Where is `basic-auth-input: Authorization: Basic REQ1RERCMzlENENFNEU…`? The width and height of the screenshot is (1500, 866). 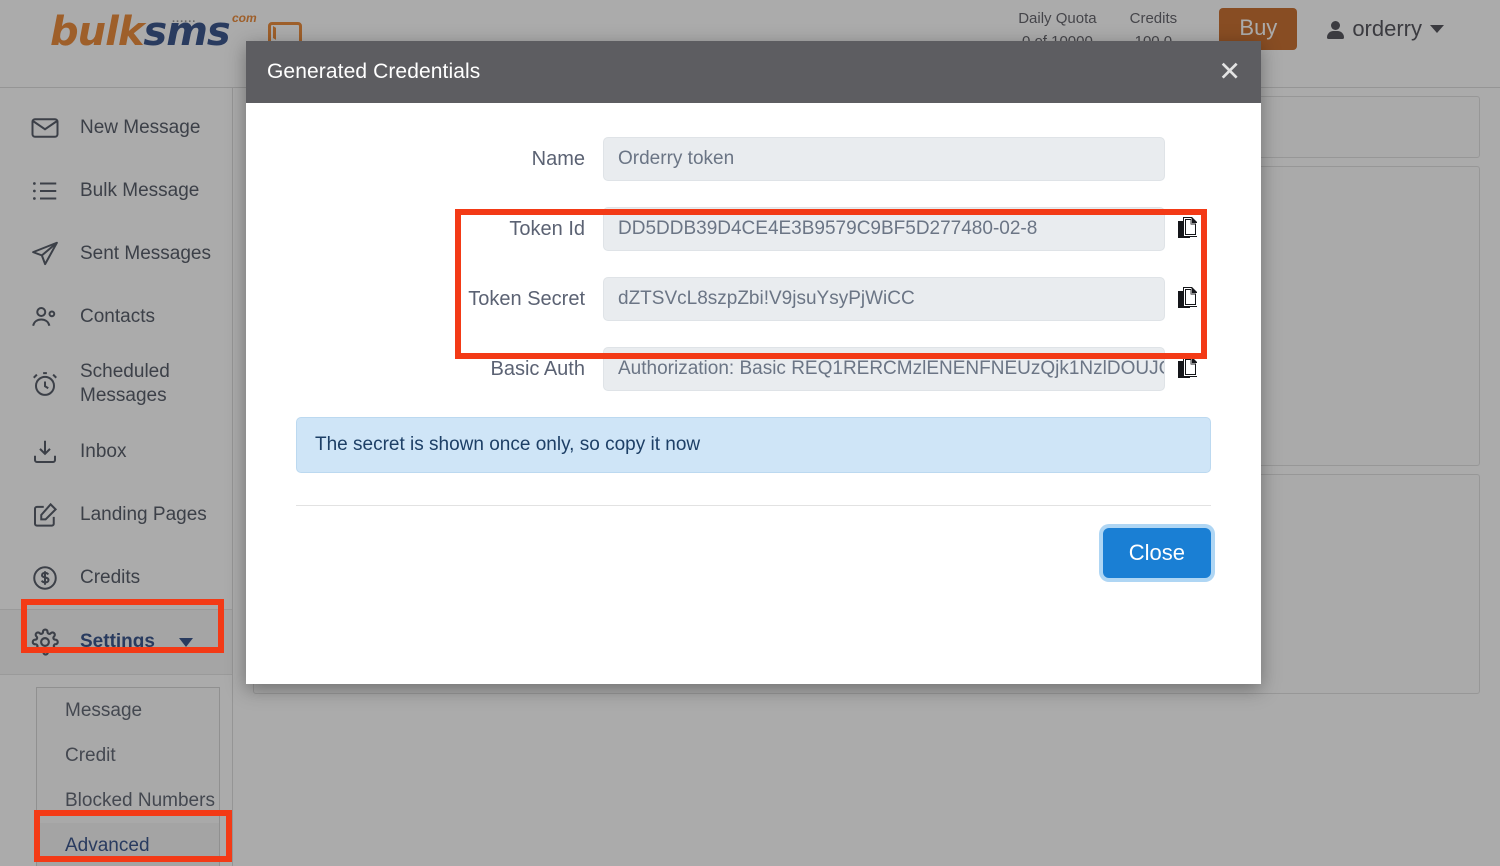
basic-auth-input: Authorization: Basic REQ1RERCMzlENENFNEU… is located at coordinates (884, 369).